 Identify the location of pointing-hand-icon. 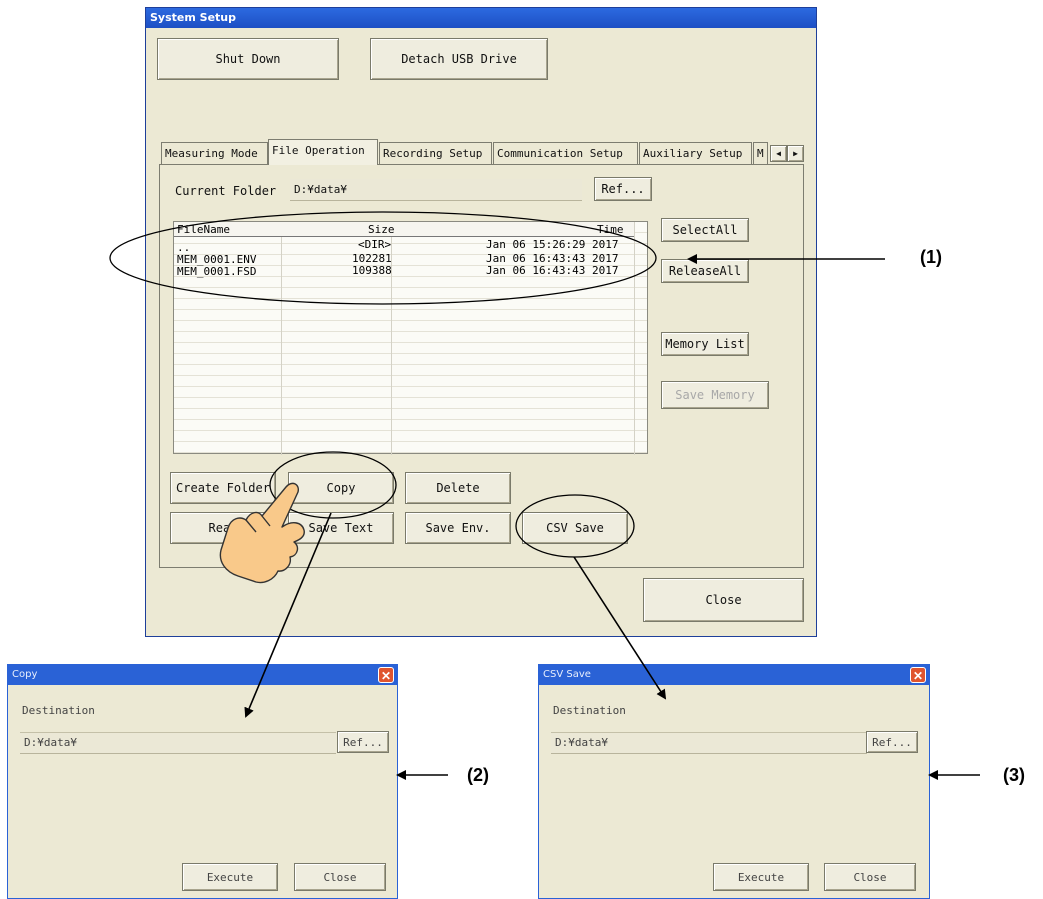
(262, 533).